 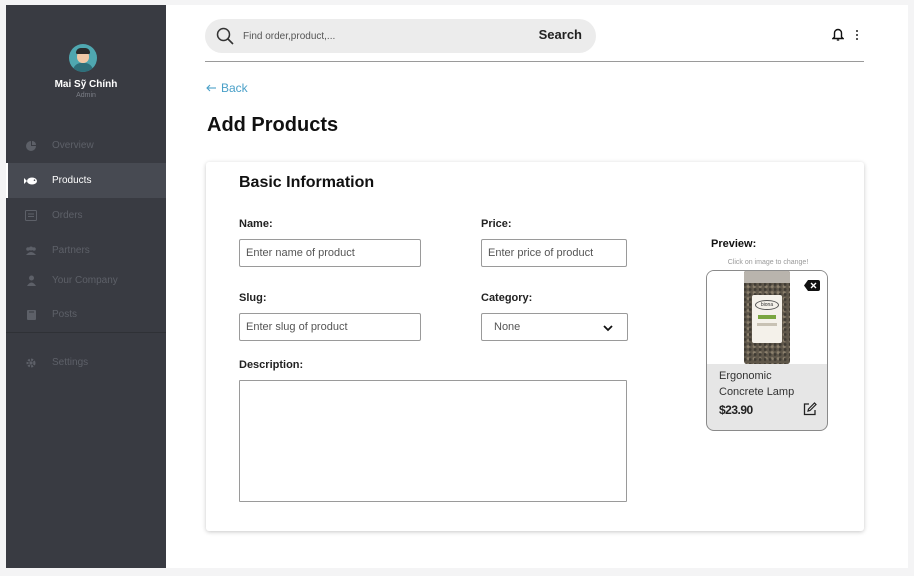 I want to click on sidebar-item-overview: Overview, so click(x=86, y=145).